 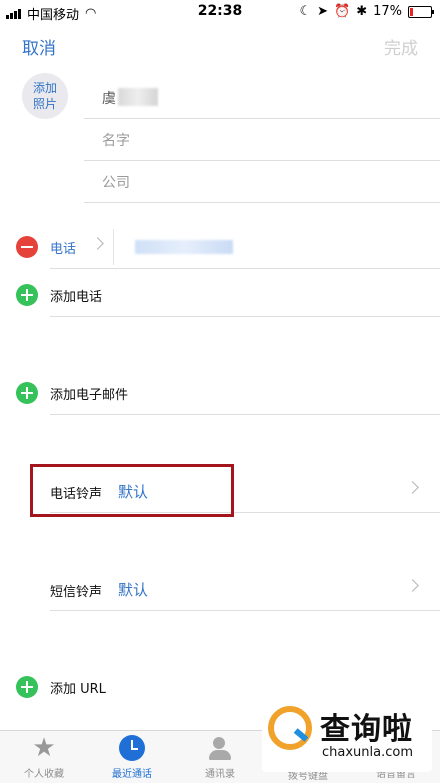 I want to click on watermark-title: 查询啦, so click(x=366, y=729).